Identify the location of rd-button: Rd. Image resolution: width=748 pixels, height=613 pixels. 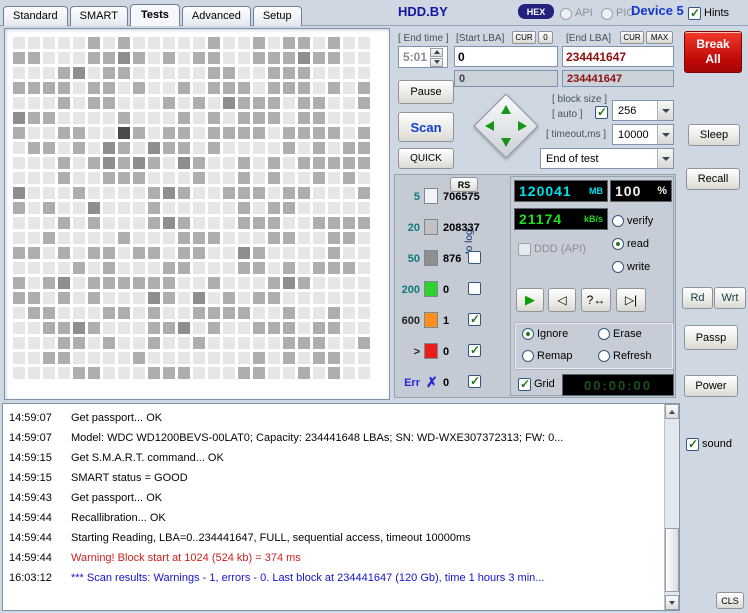
(697, 298).